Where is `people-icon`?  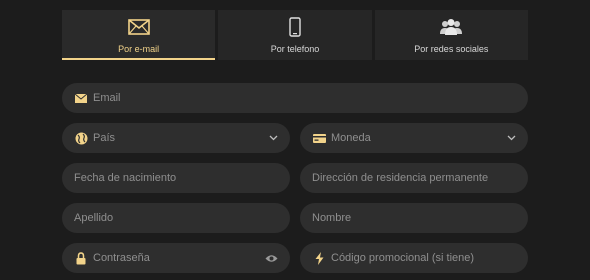 people-icon is located at coordinates (451, 27).